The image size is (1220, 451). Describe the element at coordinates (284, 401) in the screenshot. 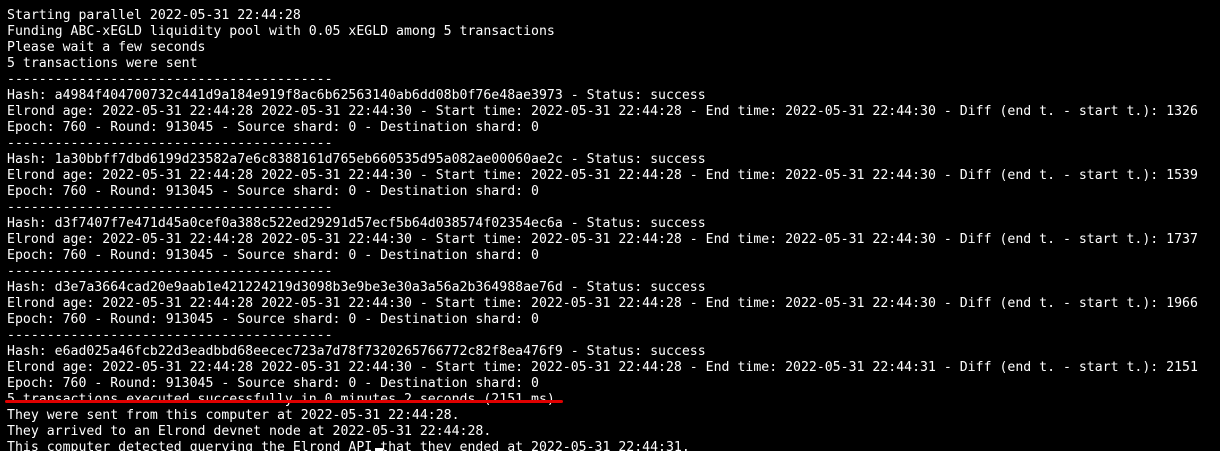

I see `red-underline-annotation` at that location.